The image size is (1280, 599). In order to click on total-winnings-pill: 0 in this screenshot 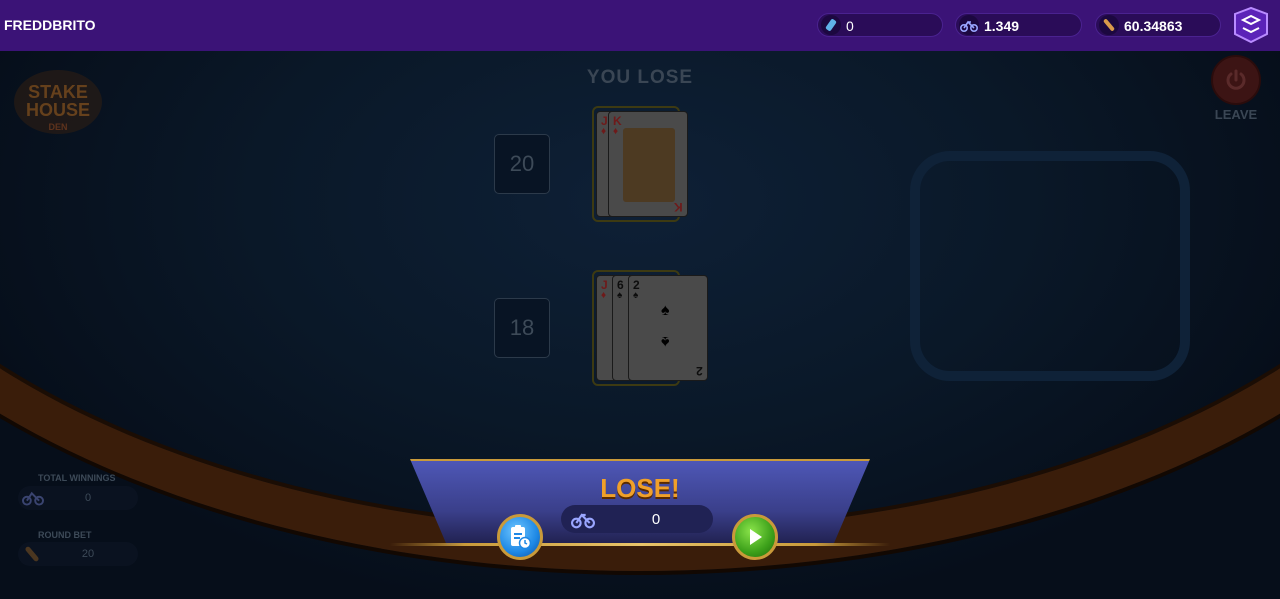, I will do `click(78, 498)`.